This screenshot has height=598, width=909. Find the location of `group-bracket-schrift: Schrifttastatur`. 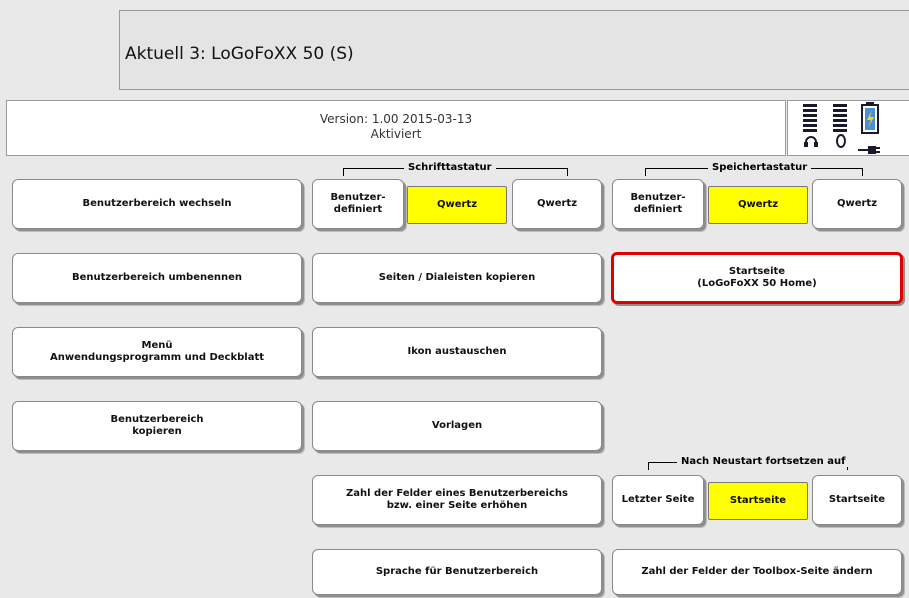

group-bracket-schrift: Schrifttastatur is located at coordinates (455, 169).